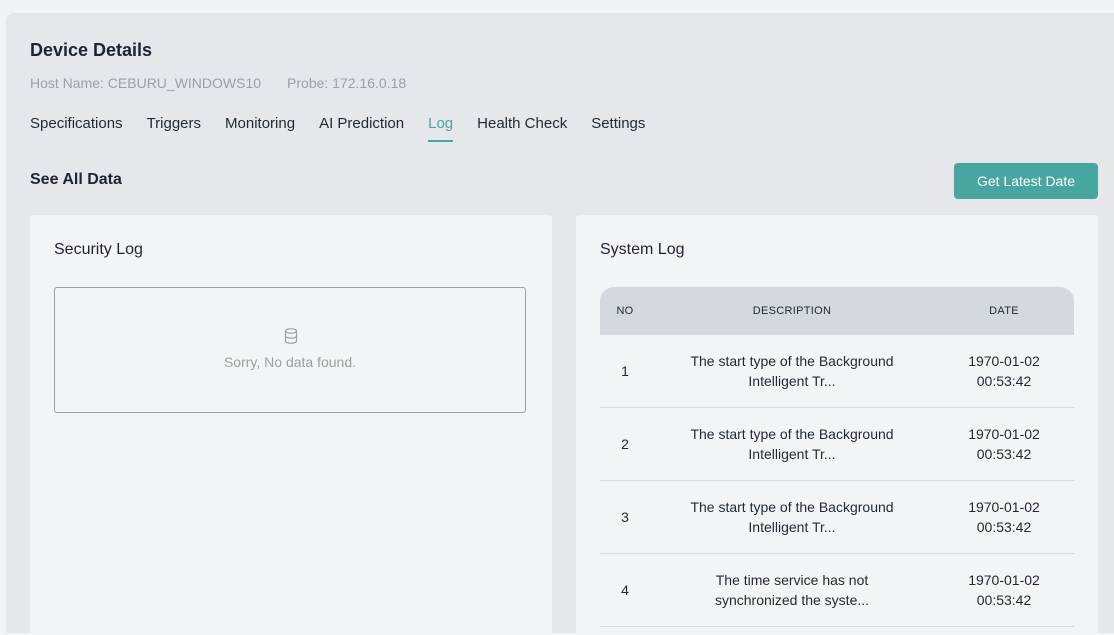 The width and height of the screenshot is (1114, 635). I want to click on row-description-line: The time service has not, so click(792, 580).